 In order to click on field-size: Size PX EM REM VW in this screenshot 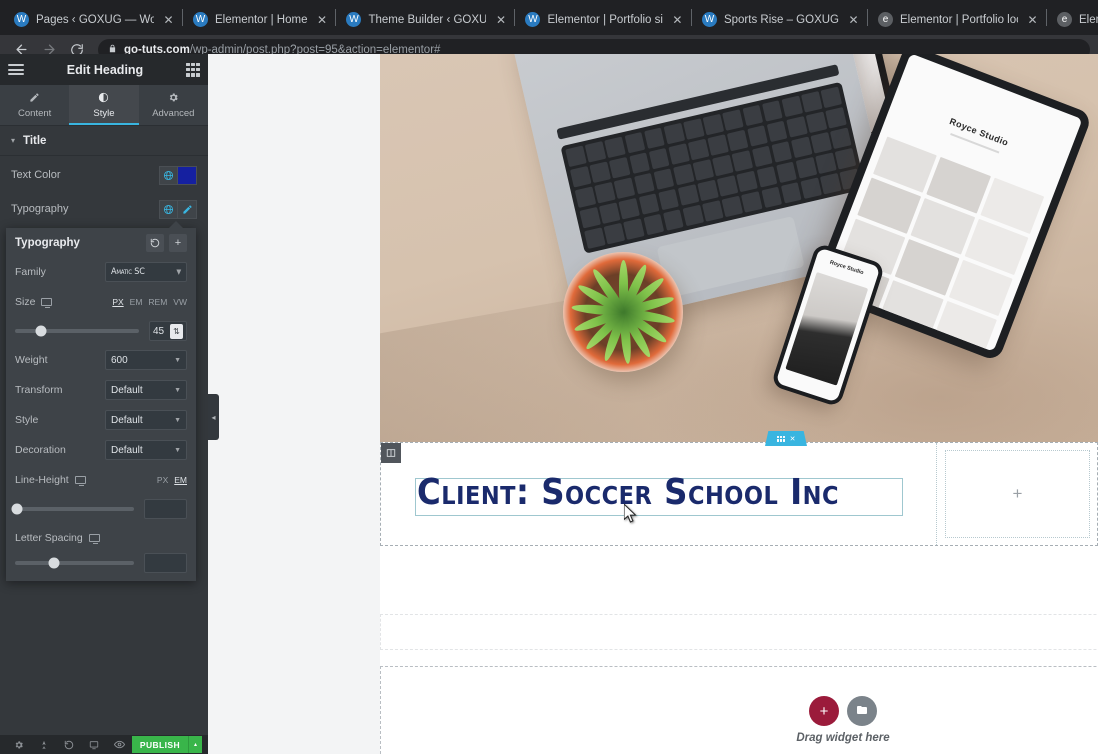, I will do `click(101, 302)`.